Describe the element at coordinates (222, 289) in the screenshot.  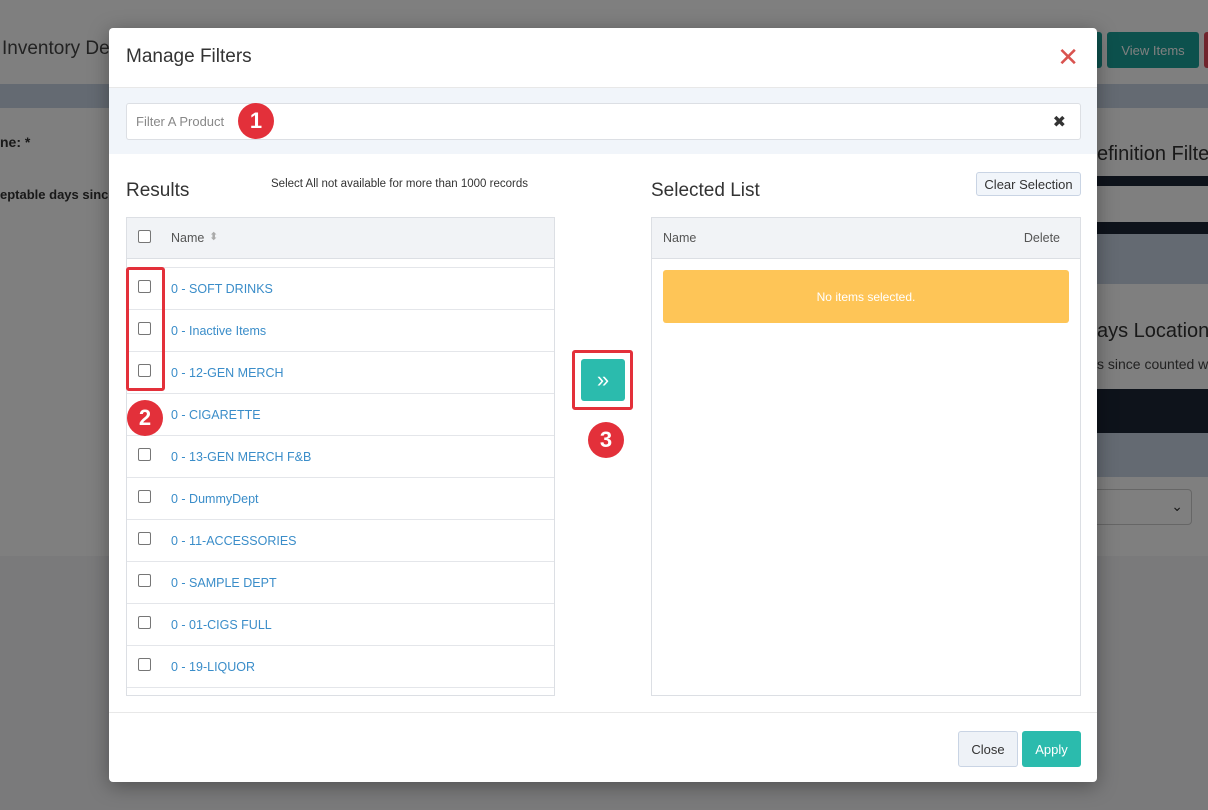
I see `row-link: 0 - SOFT DRINKS` at that location.